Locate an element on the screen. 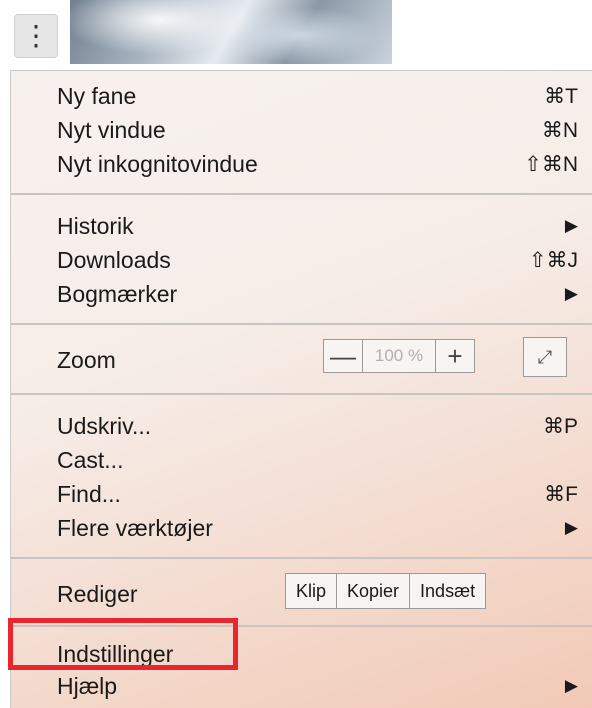 The image size is (592, 708). menu-item-print: Udskriv... ⌘P is located at coordinates (317, 426).